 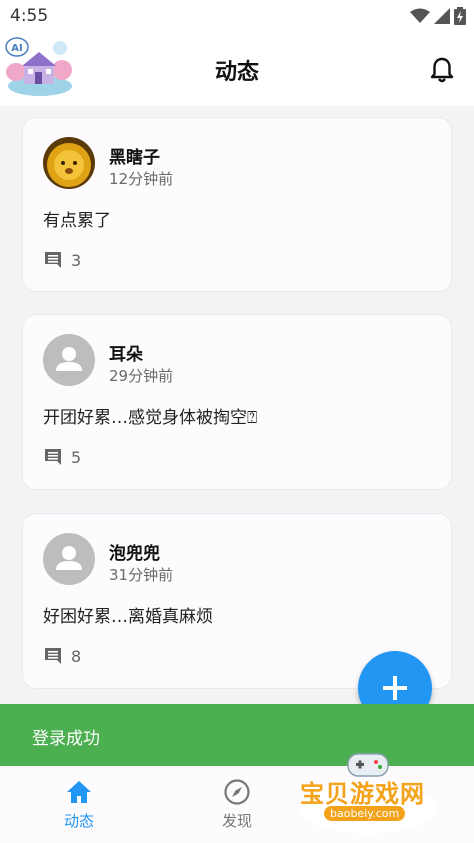 What do you see at coordinates (237, 792) in the screenshot?
I see `compass-icon` at bounding box center [237, 792].